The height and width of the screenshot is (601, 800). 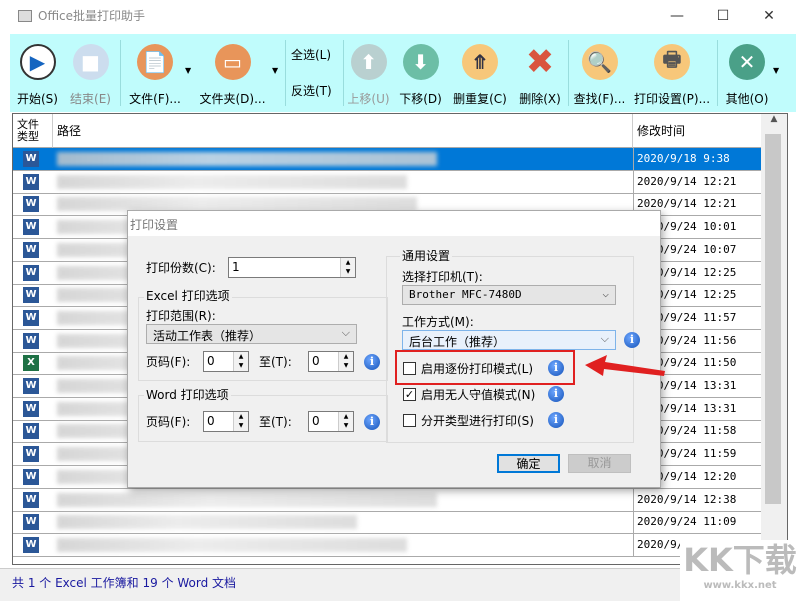 I want to click on table-row: W 2020/9/18 9:38, so click(x=387, y=159).